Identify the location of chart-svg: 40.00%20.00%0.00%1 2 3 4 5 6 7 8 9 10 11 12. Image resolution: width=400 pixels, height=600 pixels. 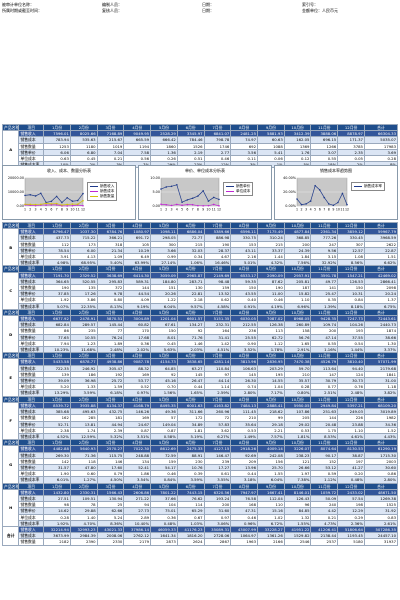
(316, 194).